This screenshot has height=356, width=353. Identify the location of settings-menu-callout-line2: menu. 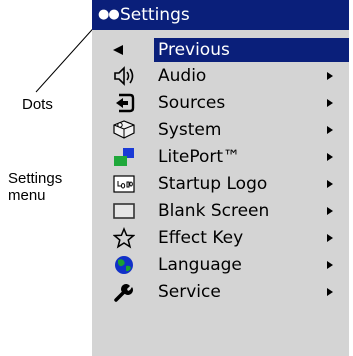
(27, 195).